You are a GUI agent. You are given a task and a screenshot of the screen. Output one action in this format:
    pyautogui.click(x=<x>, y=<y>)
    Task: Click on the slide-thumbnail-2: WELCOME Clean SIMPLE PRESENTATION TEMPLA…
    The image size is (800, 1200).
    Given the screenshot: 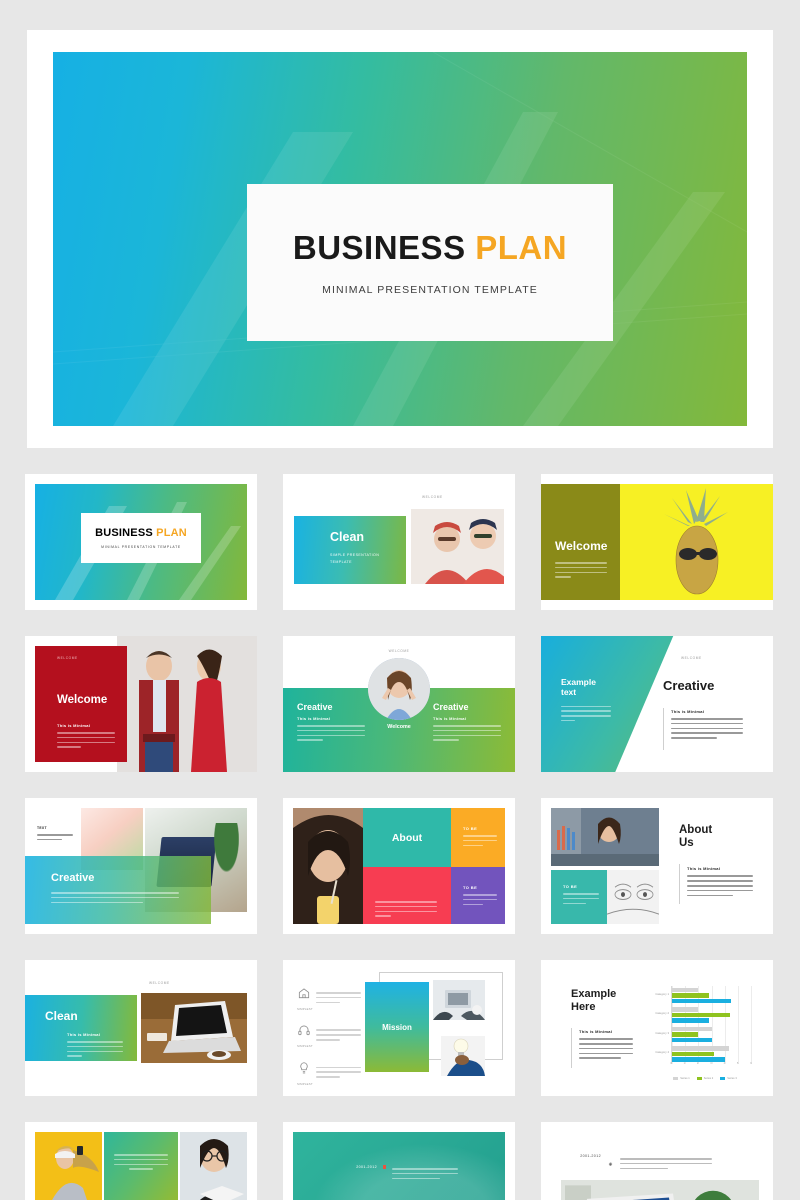 What is the action you would take?
    pyautogui.click(x=399, y=542)
    